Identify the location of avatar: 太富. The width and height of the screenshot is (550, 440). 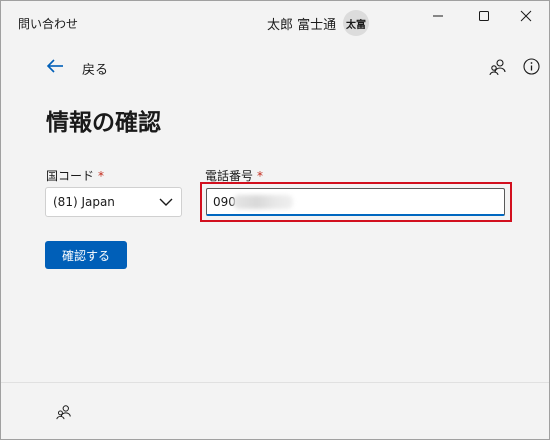
(356, 23).